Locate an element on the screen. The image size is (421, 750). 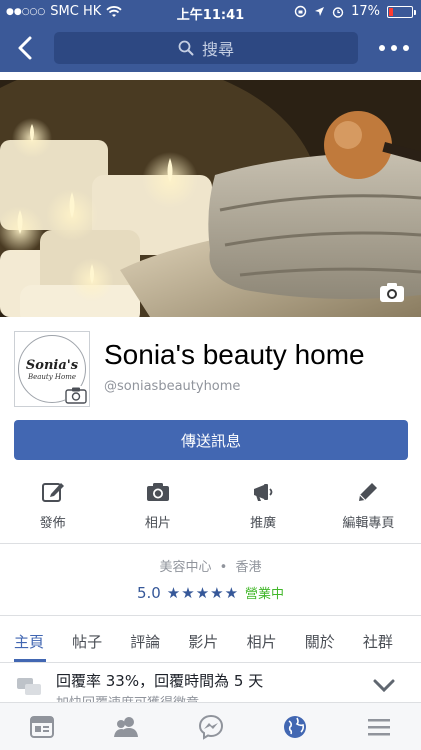
avatar-subtitle: Beauty Home is located at coordinates (52, 376).